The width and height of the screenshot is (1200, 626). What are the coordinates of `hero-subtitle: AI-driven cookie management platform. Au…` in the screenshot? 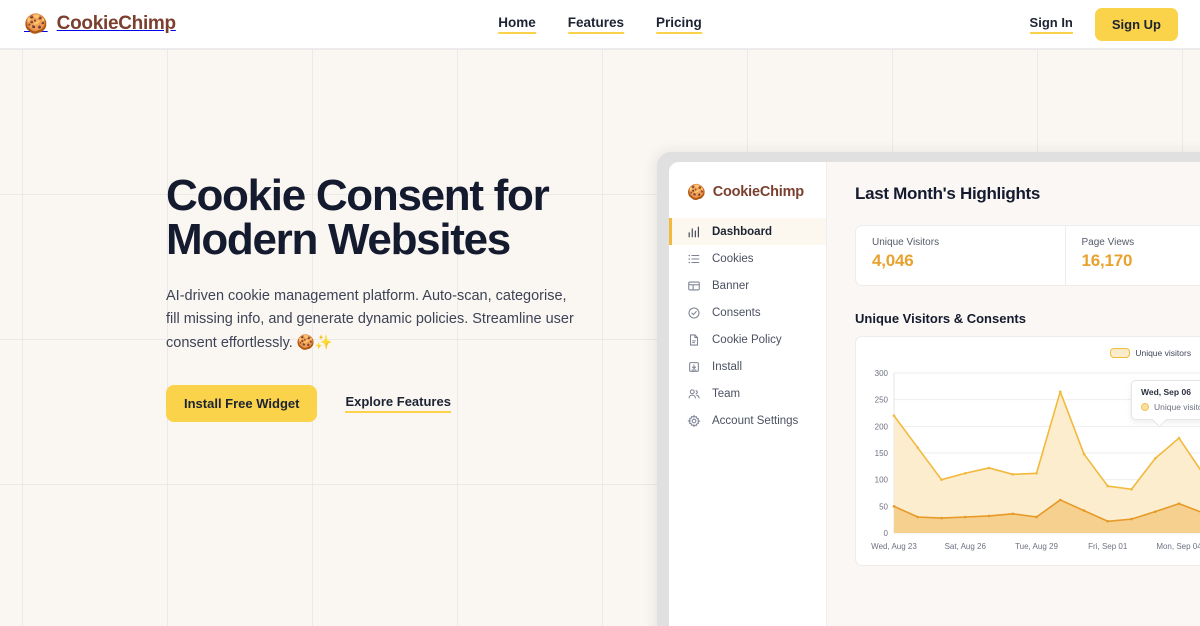 It's located at (370, 319).